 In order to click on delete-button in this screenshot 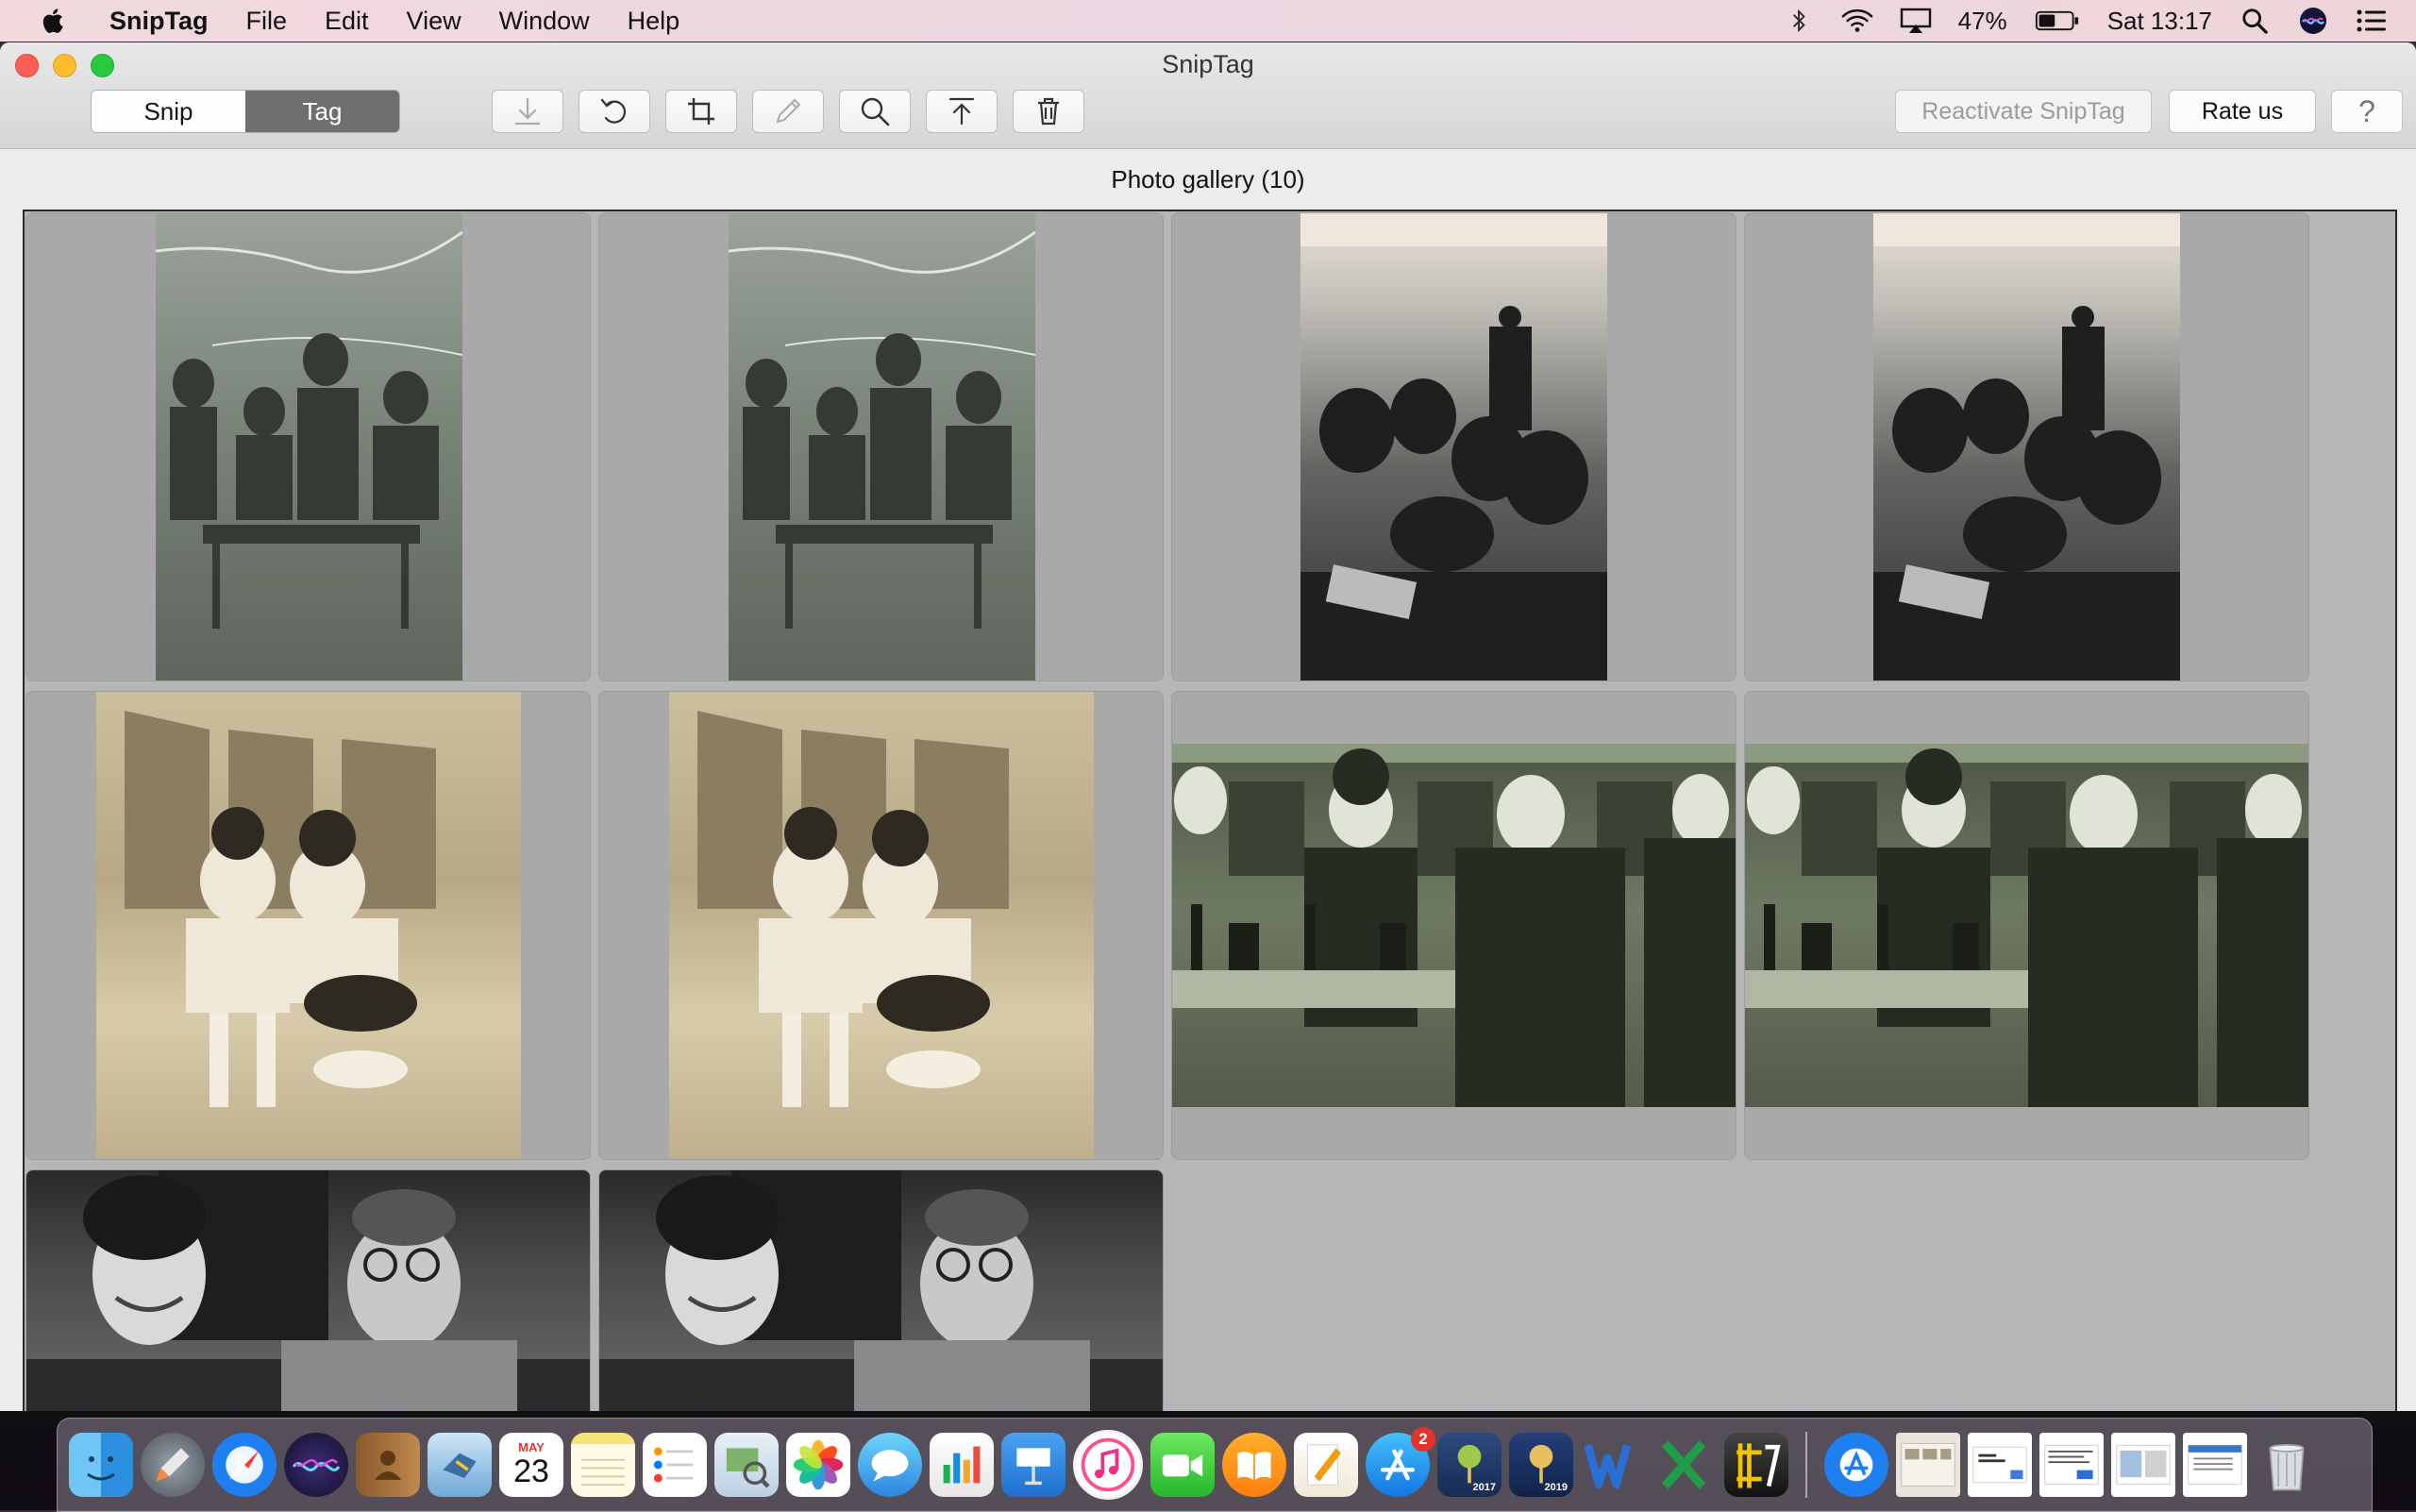, I will do `click(1048, 111)`.